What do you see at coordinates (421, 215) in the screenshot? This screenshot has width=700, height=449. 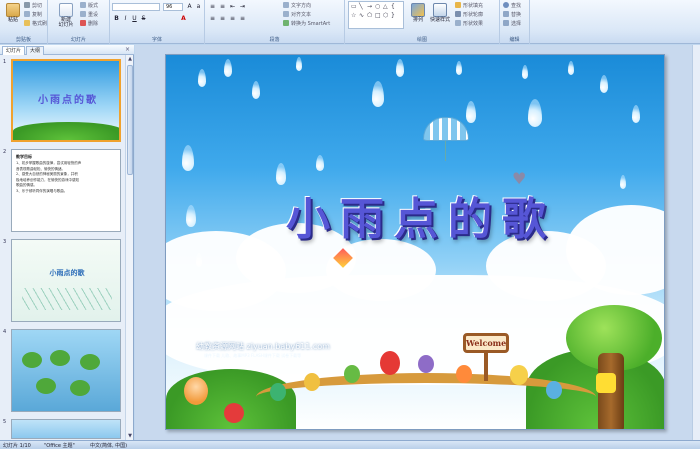 I see `slide-title: 小雨点的歌` at bounding box center [421, 215].